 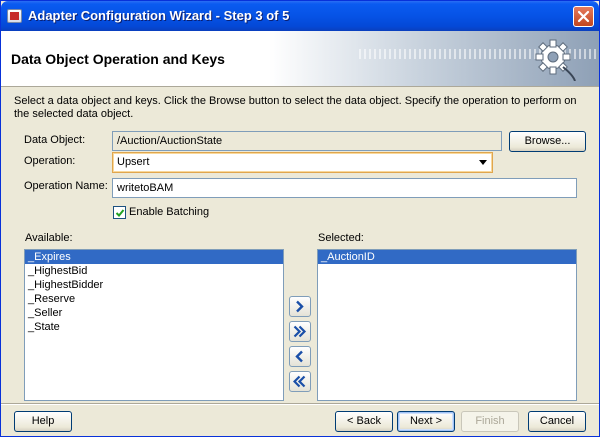 I want to click on checkmark-icon, so click(x=120, y=213).